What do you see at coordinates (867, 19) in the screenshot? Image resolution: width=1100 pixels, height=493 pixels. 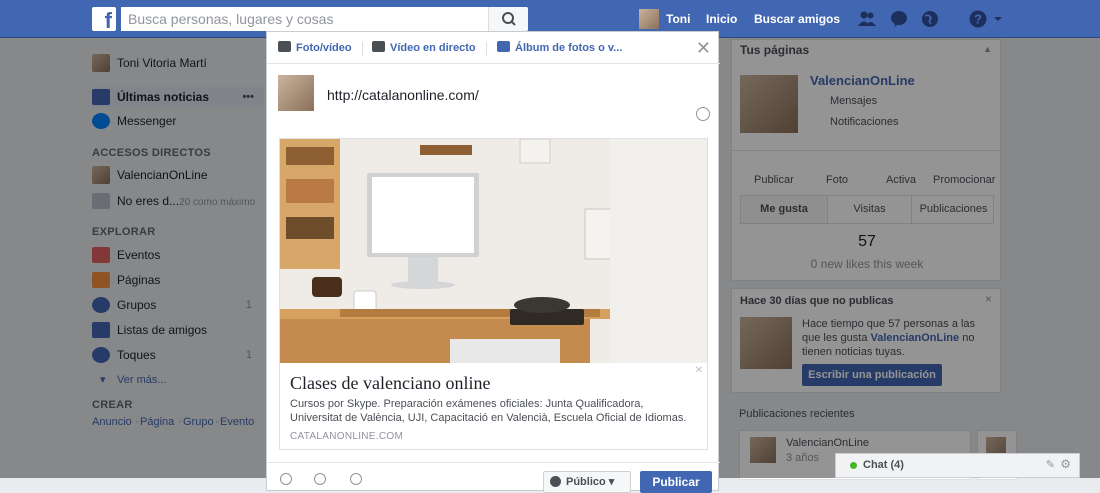 I see `friend-requests-icon` at bounding box center [867, 19].